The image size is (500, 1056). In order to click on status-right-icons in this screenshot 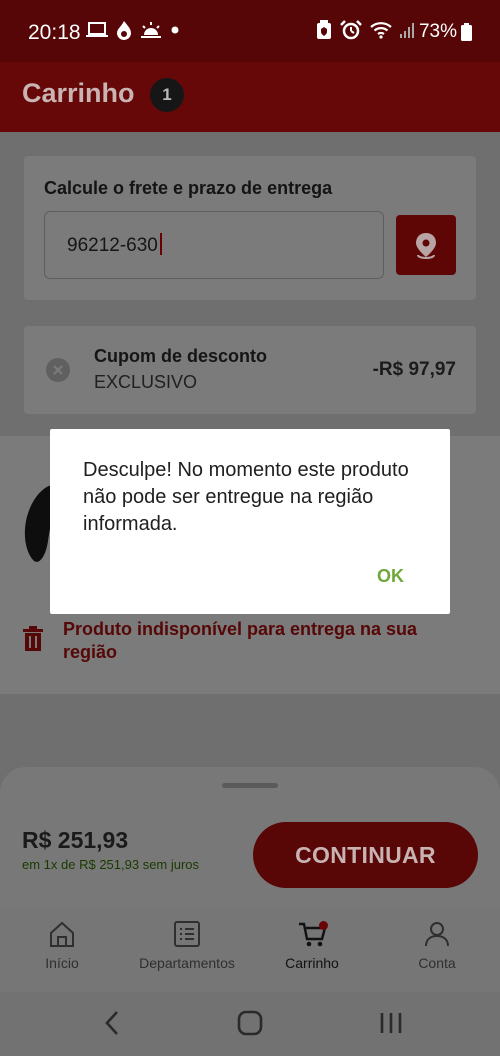, I will do `click(366, 30)`.